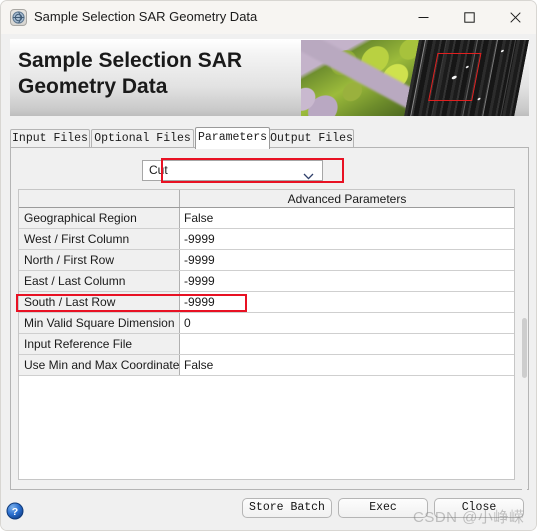 The height and width of the screenshot is (531, 537). I want to click on window-title: Sample Selection SAR Geometry Data, so click(146, 16).